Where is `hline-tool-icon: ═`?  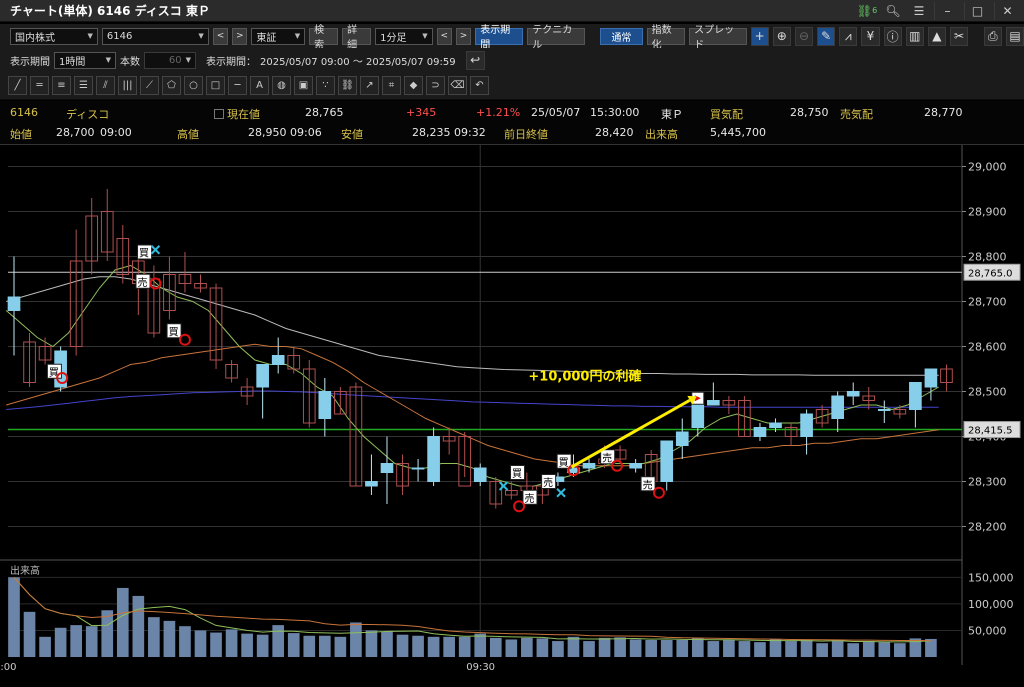
hline-tool-icon: ═ is located at coordinates (39, 85).